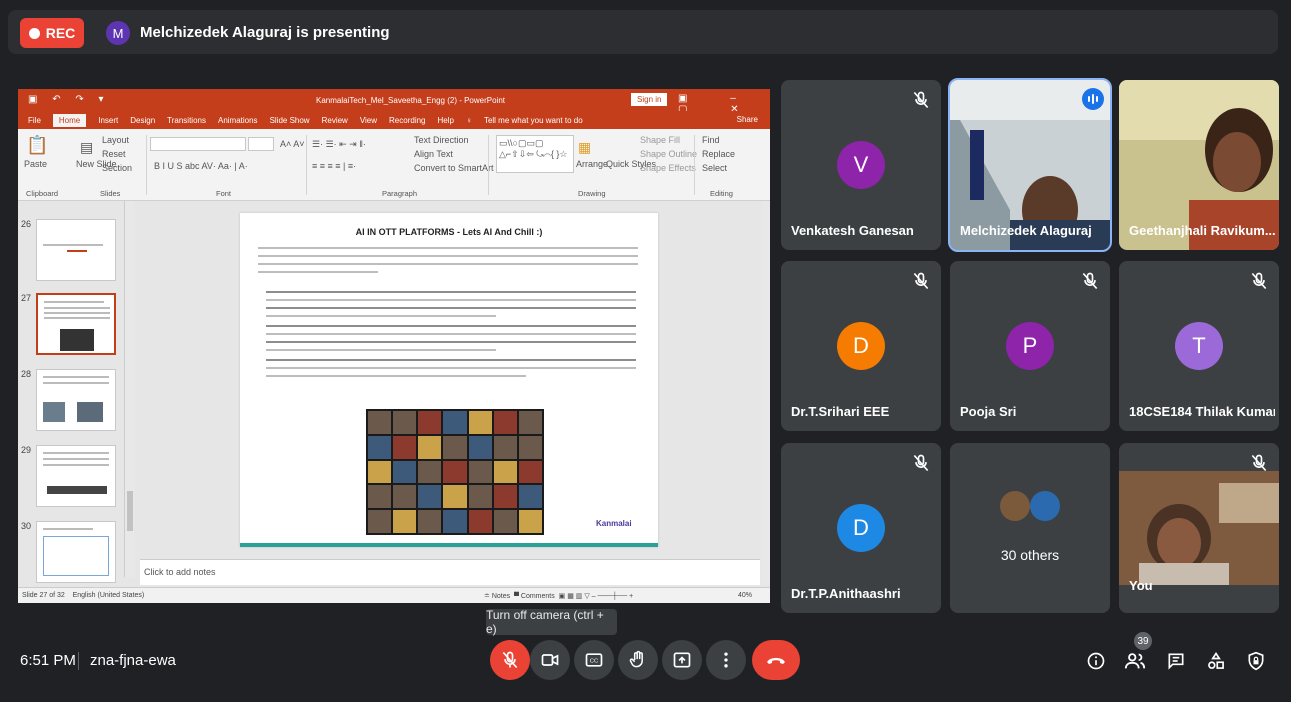  What do you see at coordinates (441, 140) in the screenshot?
I see `text-direction-button: Text Direction` at bounding box center [441, 140].